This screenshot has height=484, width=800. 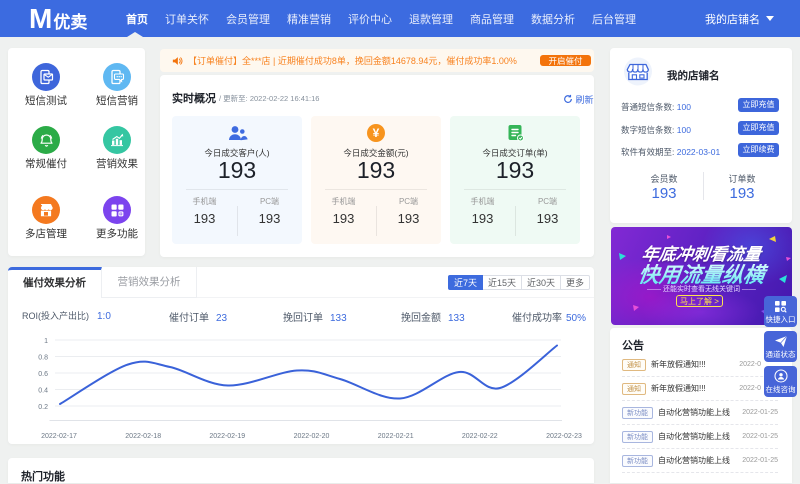 What do you see at coordinates (59, 436) in the screenshot?
I see `svg-text: 2022-02-17` at bounding box center [59, 436].